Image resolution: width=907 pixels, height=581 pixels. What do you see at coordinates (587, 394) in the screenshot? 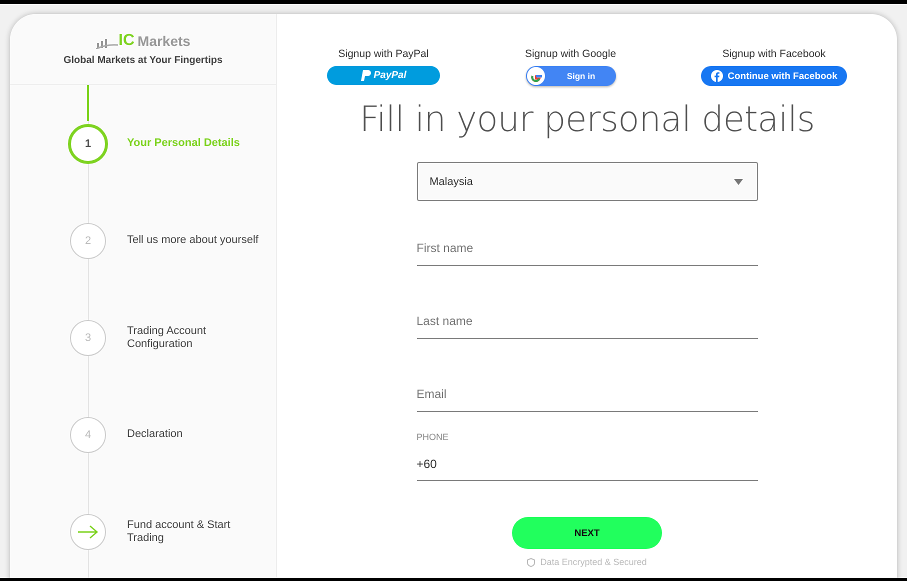
I see `text-field: Email` at bounding box center [587, 394].